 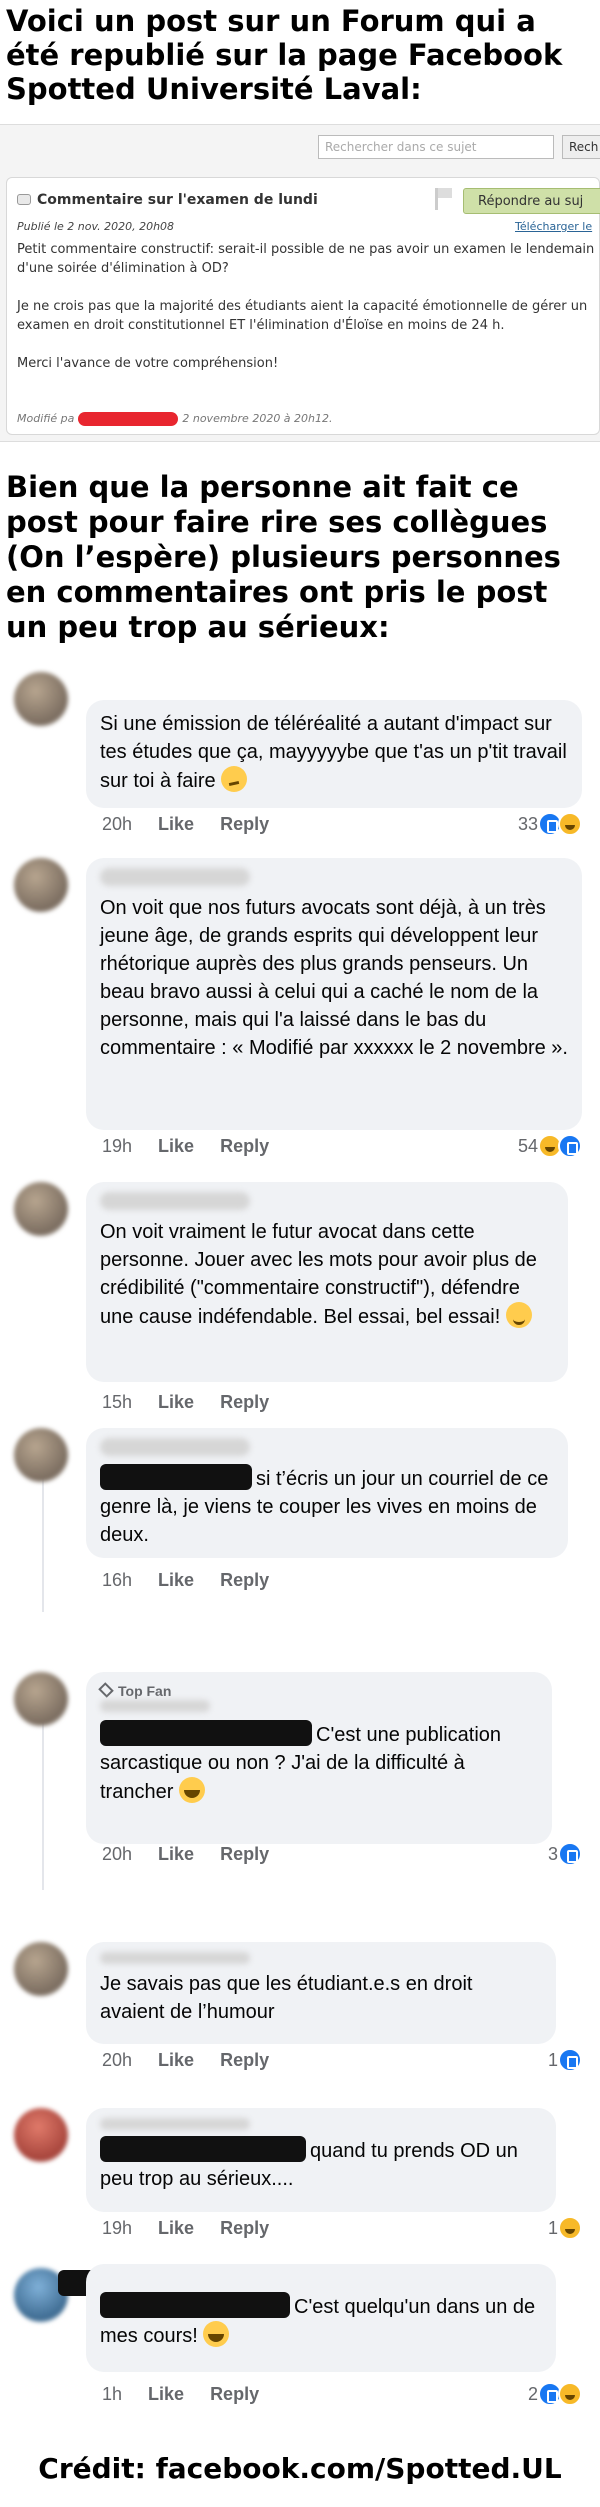 What do you see at coordinates (257, 418) in the screenshot?
I see `modified-date: 2 novembre 2020 à 20h12.` at bounding box center [257, 418].